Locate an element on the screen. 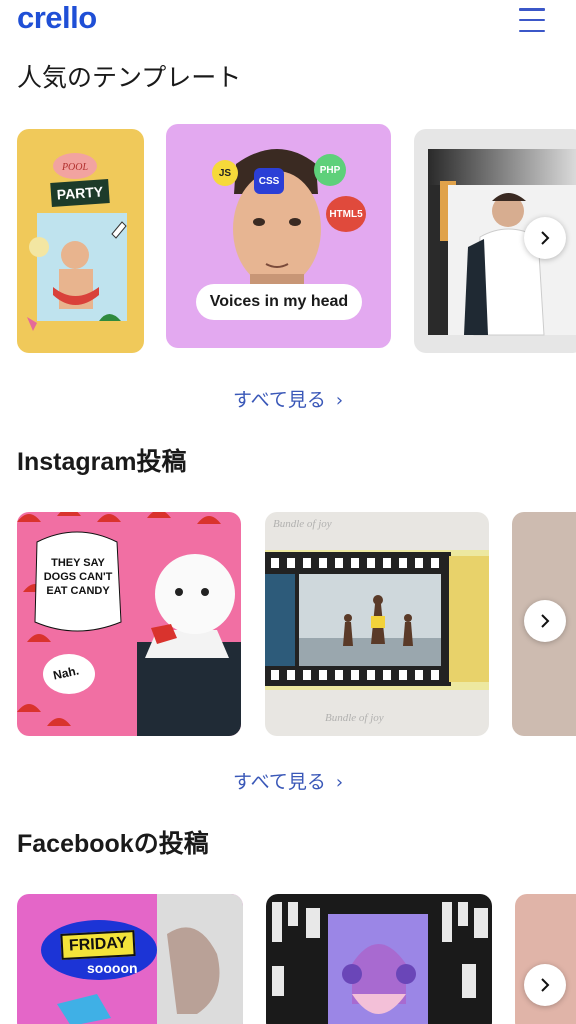  headphones-artwork is located at coordinates (380, 963).